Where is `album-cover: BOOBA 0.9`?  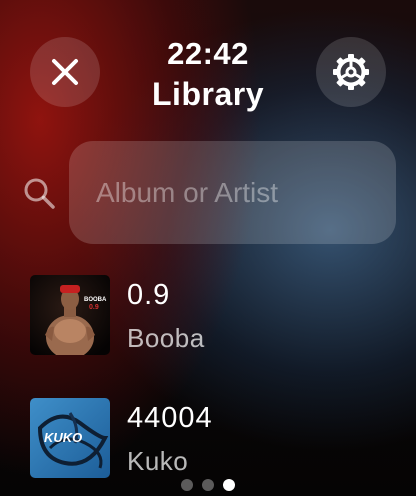
album-cover: BOOBA 0.9 is located at coordinates (70, 315).